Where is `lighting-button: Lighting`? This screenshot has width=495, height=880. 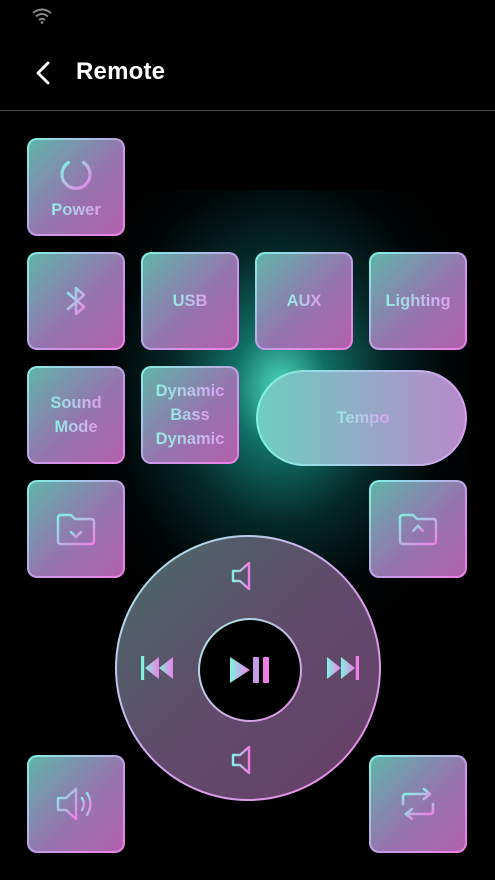
lighting-button: Lighting is located at coordinates (418, 301).